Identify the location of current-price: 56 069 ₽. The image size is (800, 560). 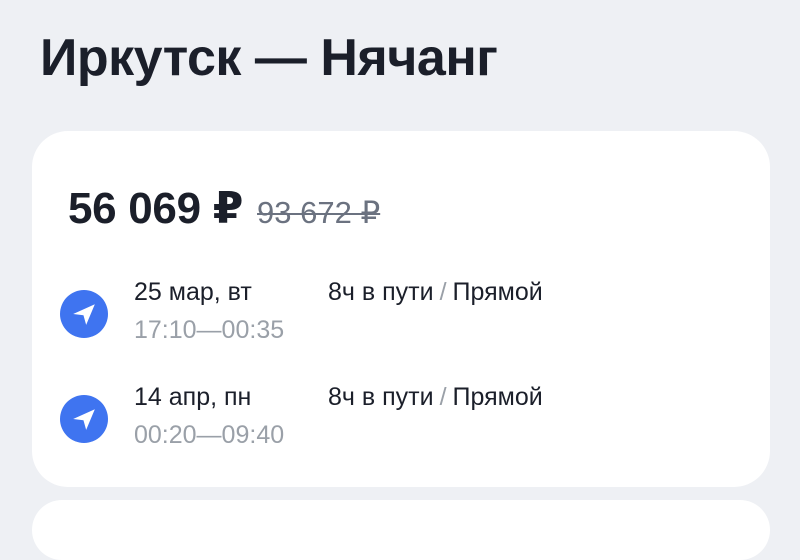
(156, 208).